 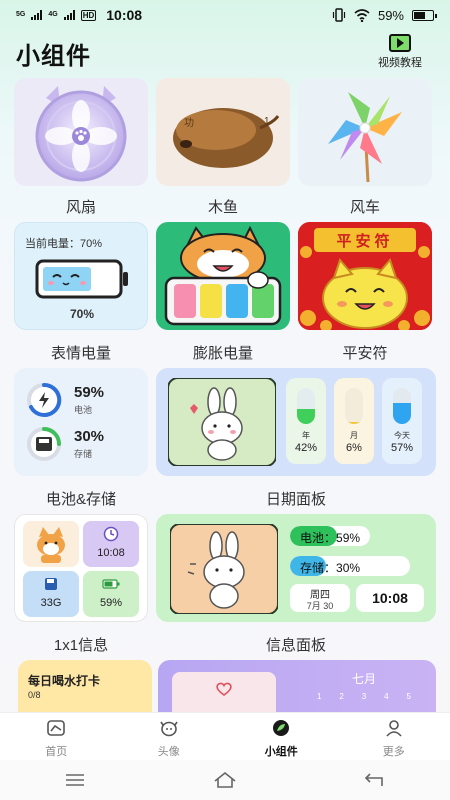 I want to click on fish-merit-text: 功, so click(x=189, y=123).